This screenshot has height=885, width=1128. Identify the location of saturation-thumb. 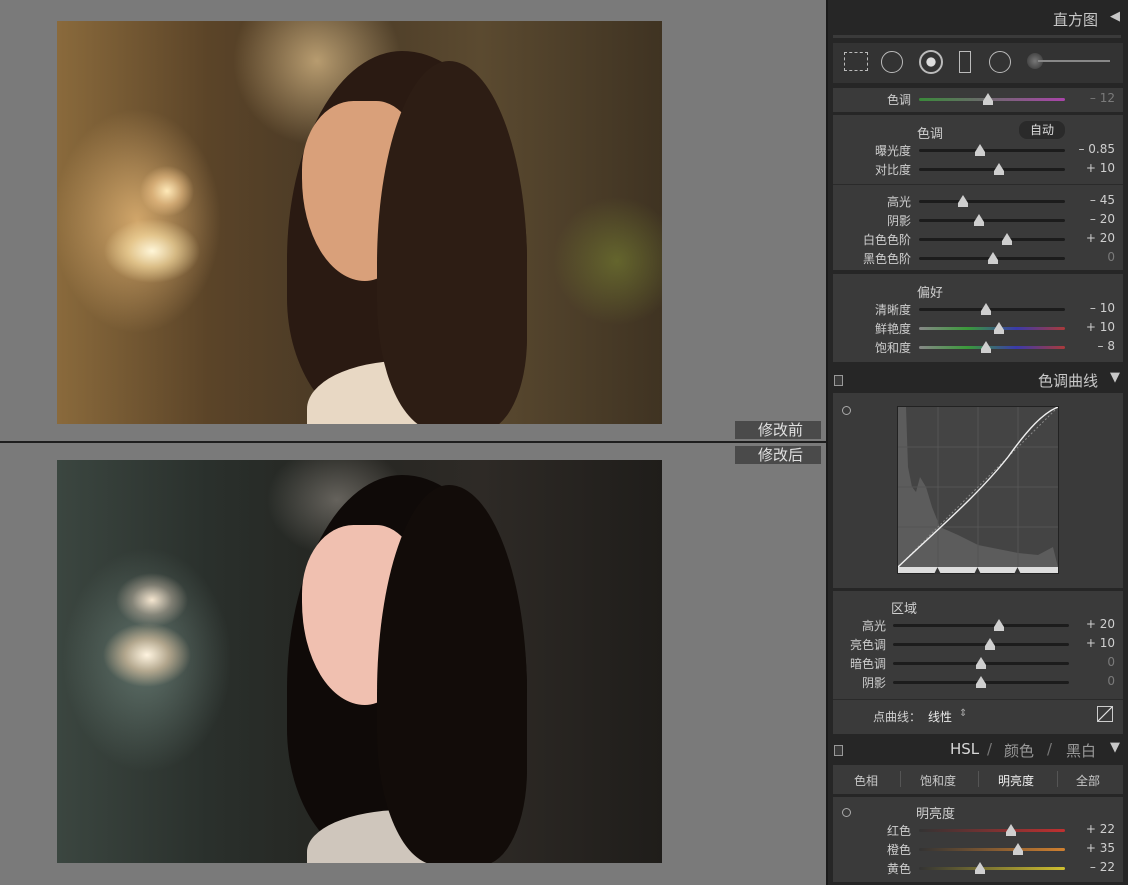
(986, 347).